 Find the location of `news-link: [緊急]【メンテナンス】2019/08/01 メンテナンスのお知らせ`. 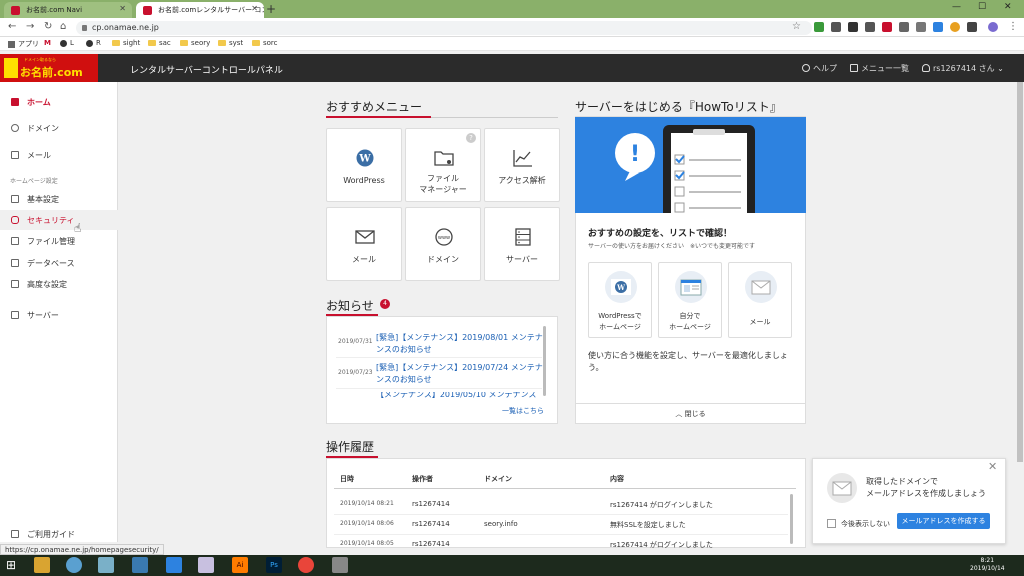

news-link: [緊急]【メンテナンス】2019/08/01 メンテナンスのお知らせ is located at coordinates (461, 344).